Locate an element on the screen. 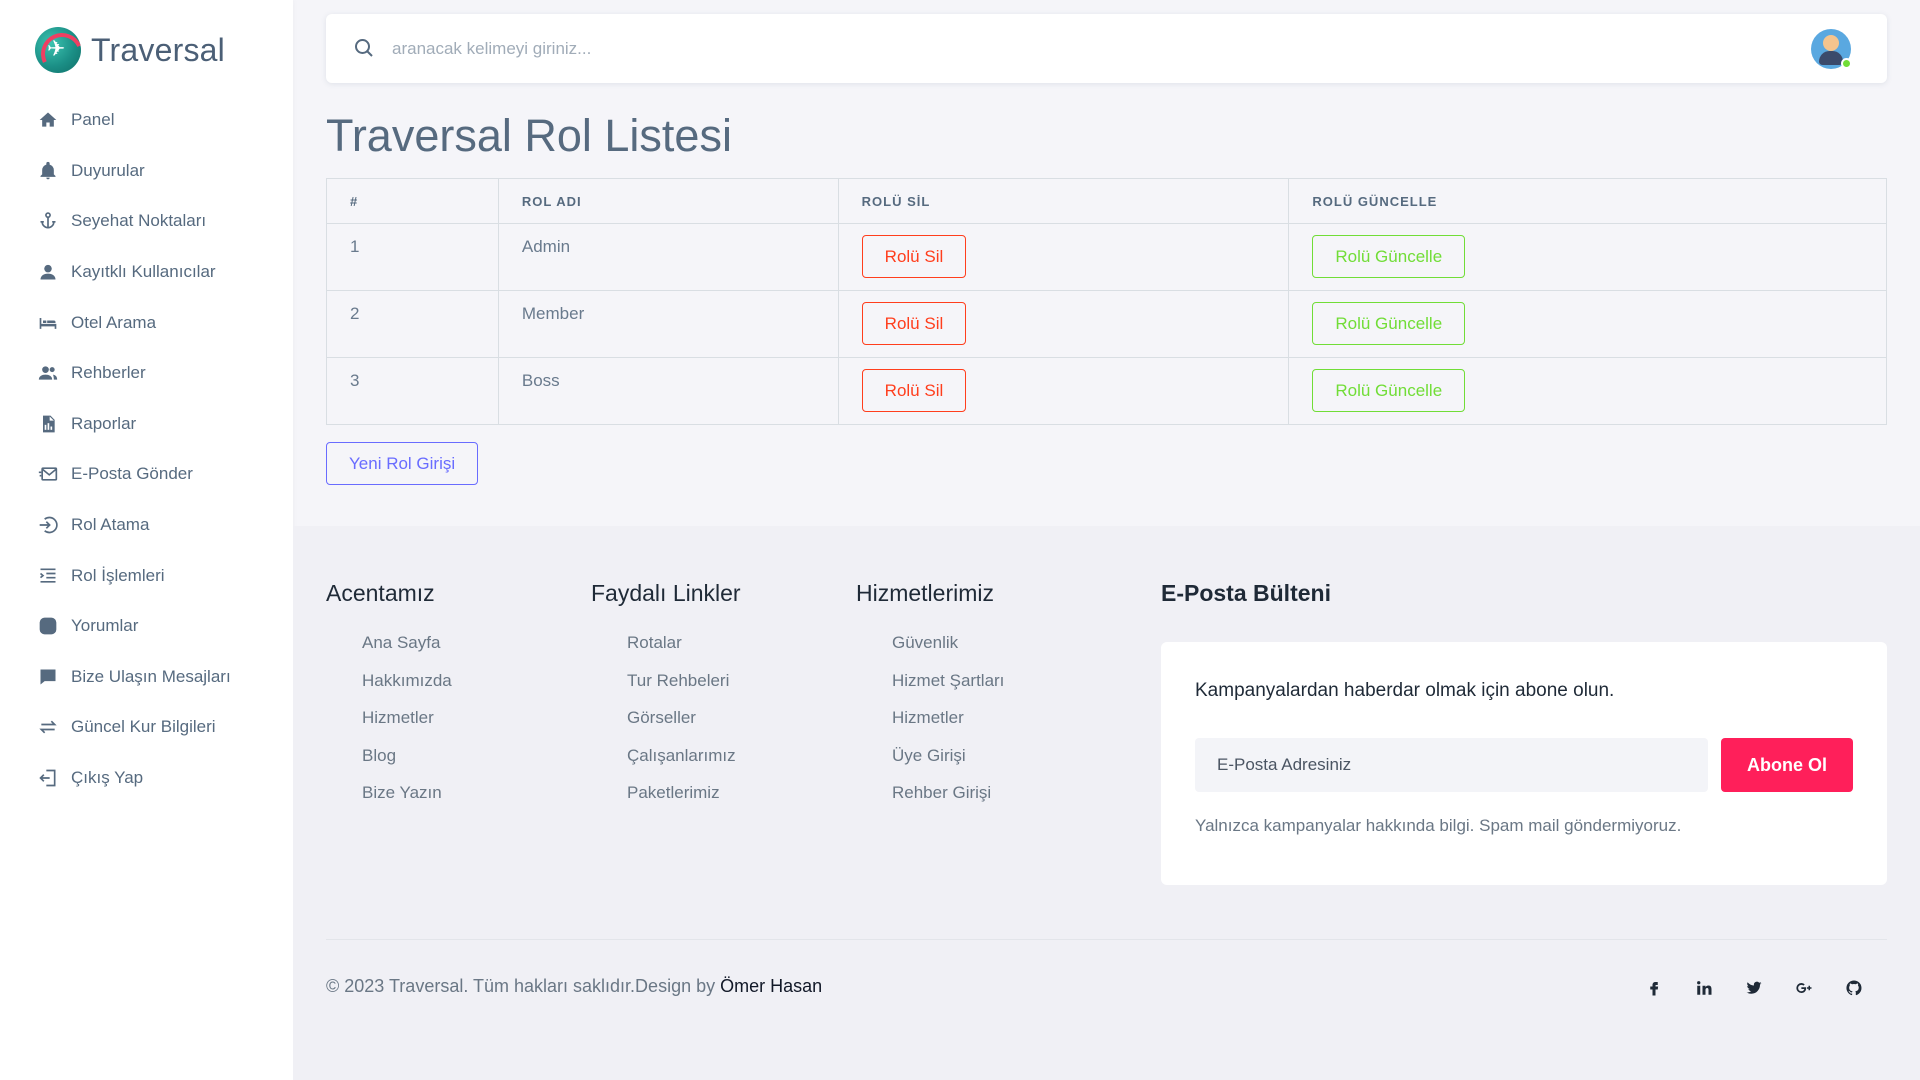 The image size is (1920, 1080). table-row: 2 Member Rolü Sil Rolü Güncelle is located at coordinates (1106, 324).